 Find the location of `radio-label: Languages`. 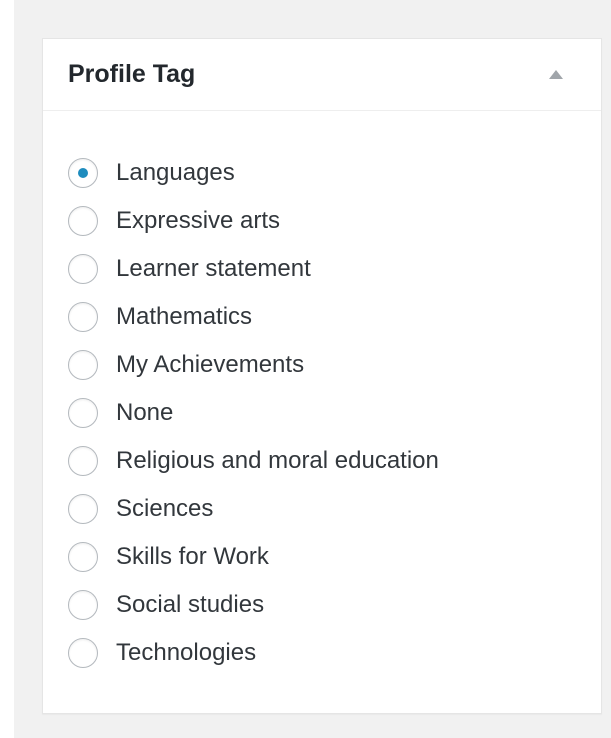

radio-label: Languages is located at coordinates (175, 172).